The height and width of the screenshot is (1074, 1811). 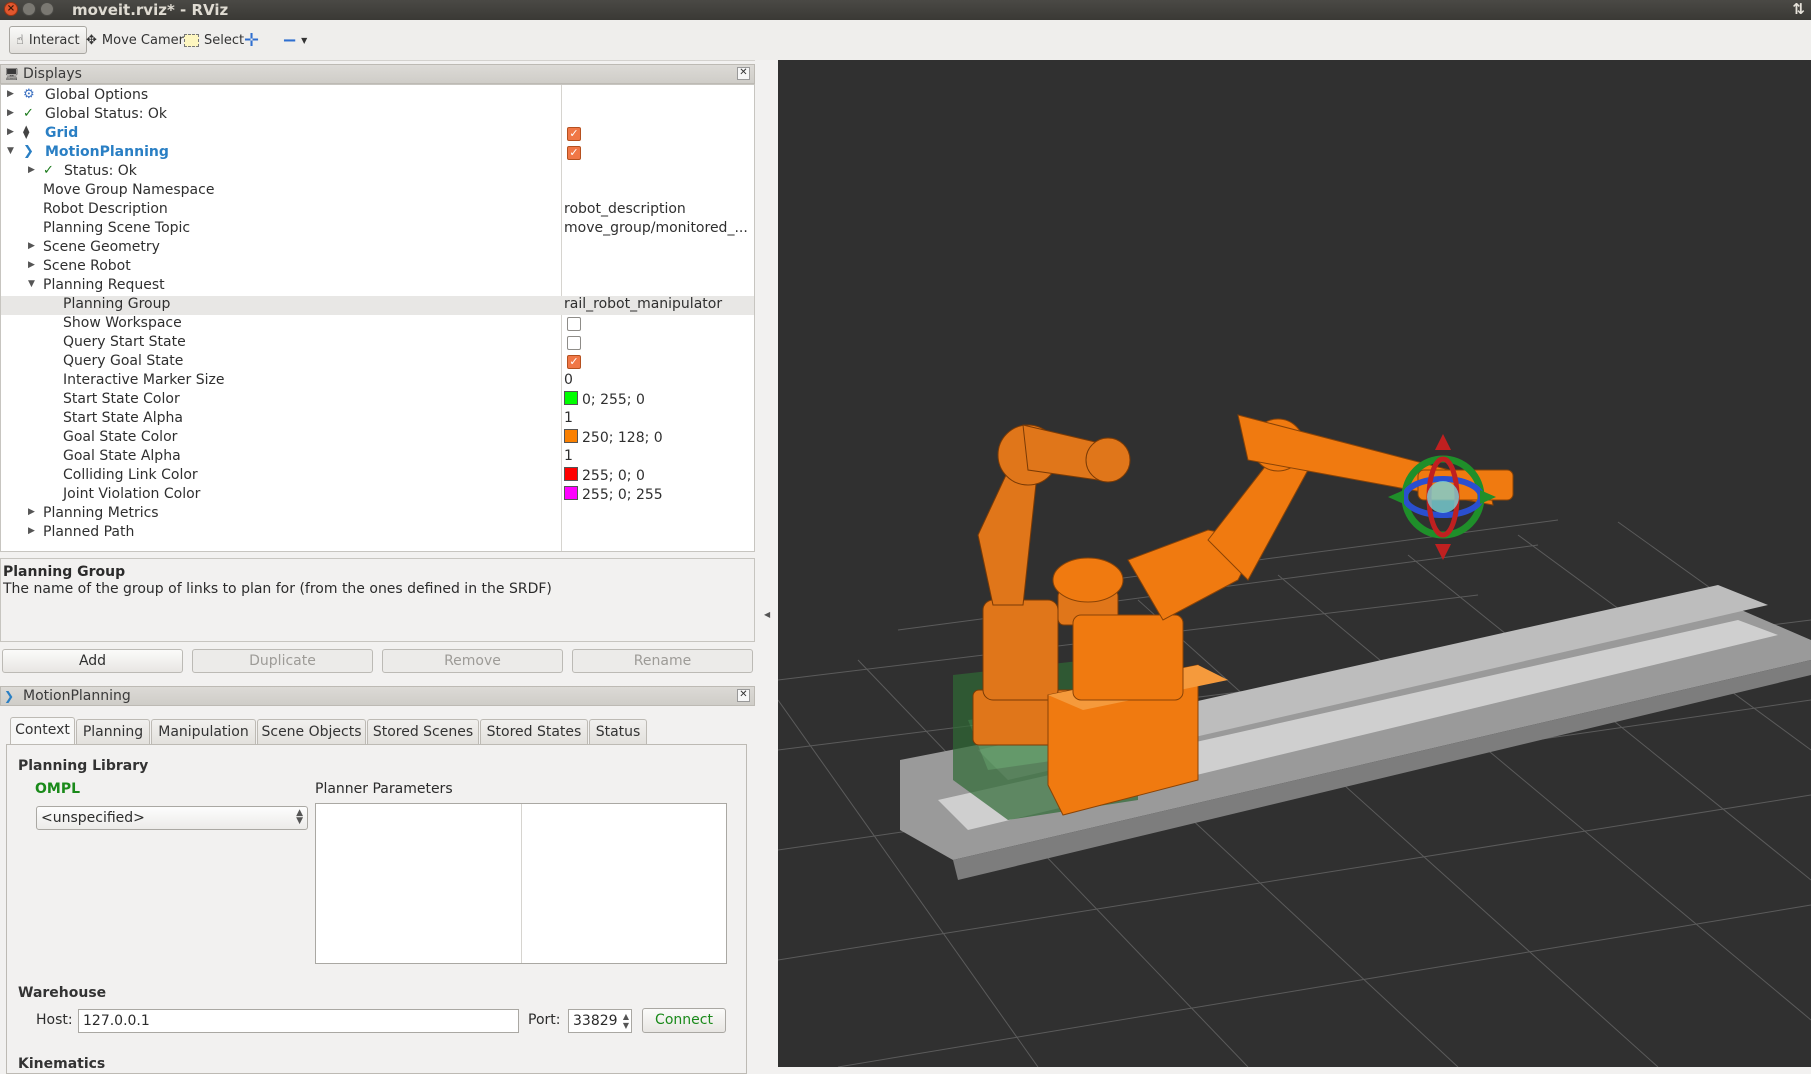 I want to click on motionplanning-close-button: ✕, so click(x=743, y=695).